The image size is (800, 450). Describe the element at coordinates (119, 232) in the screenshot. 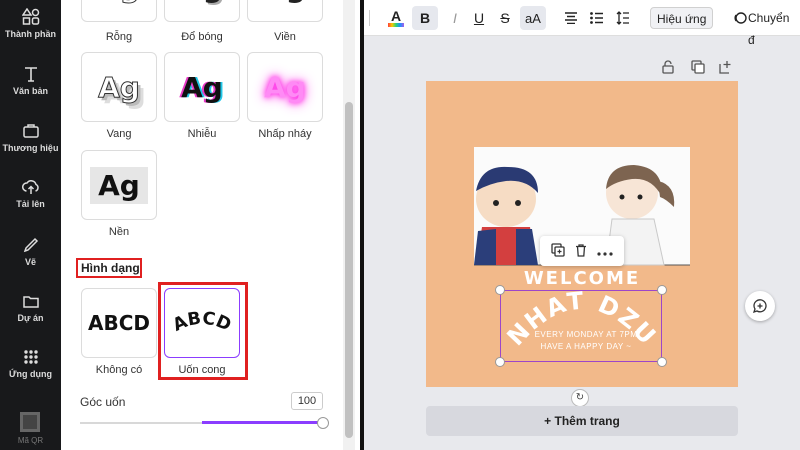

I see `effect-label: Nền` at that location.